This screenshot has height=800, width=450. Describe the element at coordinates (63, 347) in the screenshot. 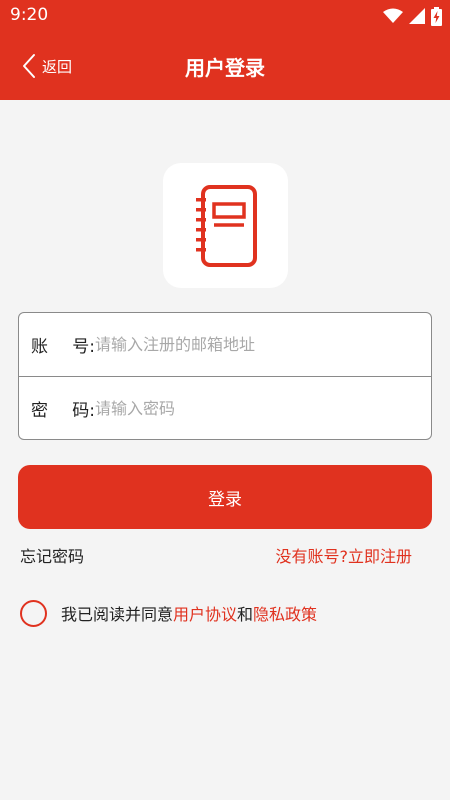

I see `account-label: 账号:` at that location.